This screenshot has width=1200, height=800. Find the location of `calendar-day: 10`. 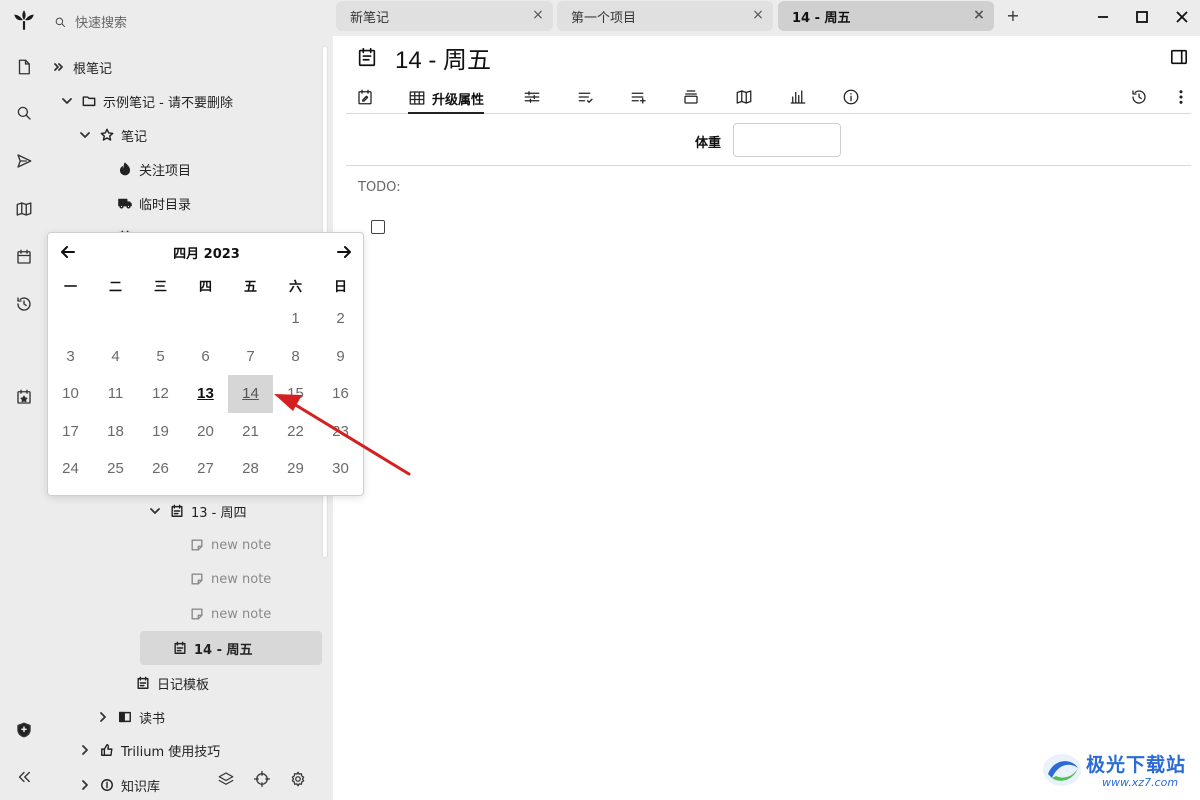

calendar-day: 10 is located at coordinates (70, 394).